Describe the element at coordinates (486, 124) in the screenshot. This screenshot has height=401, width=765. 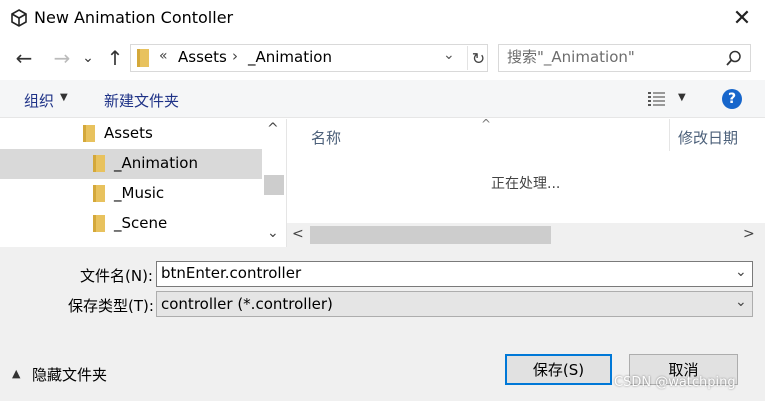
I see `sort-indicator-icon: ^` at that location.